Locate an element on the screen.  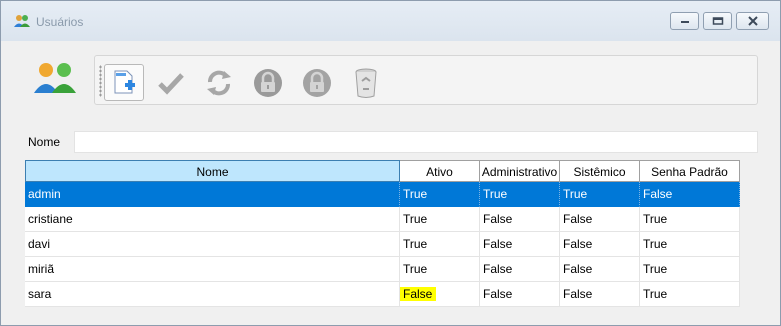
lock-button is located at coordinates (268, 82).